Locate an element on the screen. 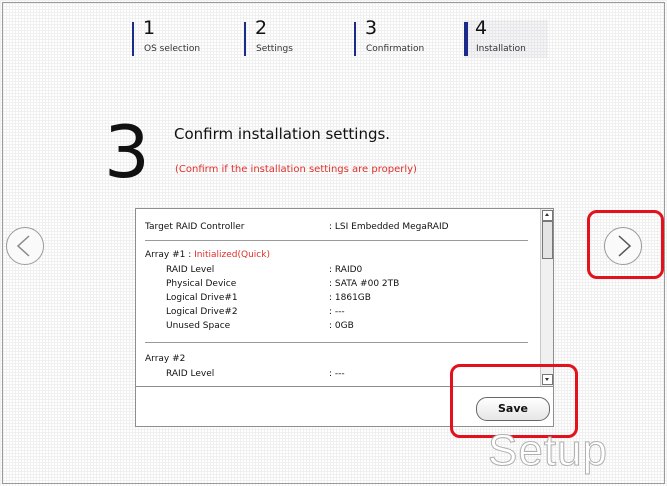  step-label: Settings is located at coordinates (274, 49).